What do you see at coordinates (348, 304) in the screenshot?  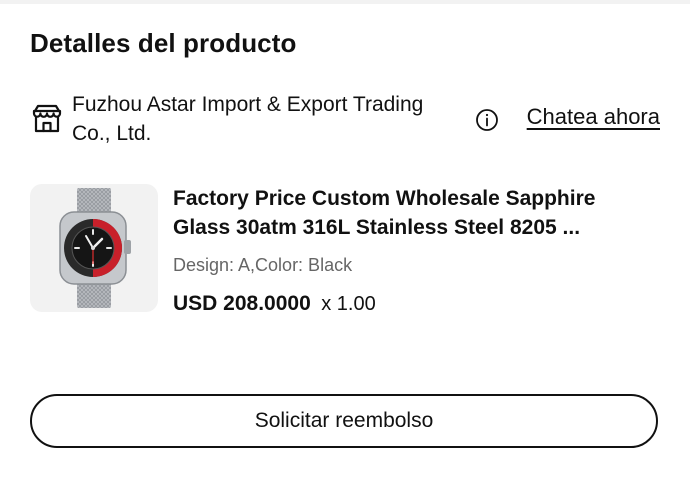 I see `product-quantity: x 1.00` at bounding box center [348, 304].